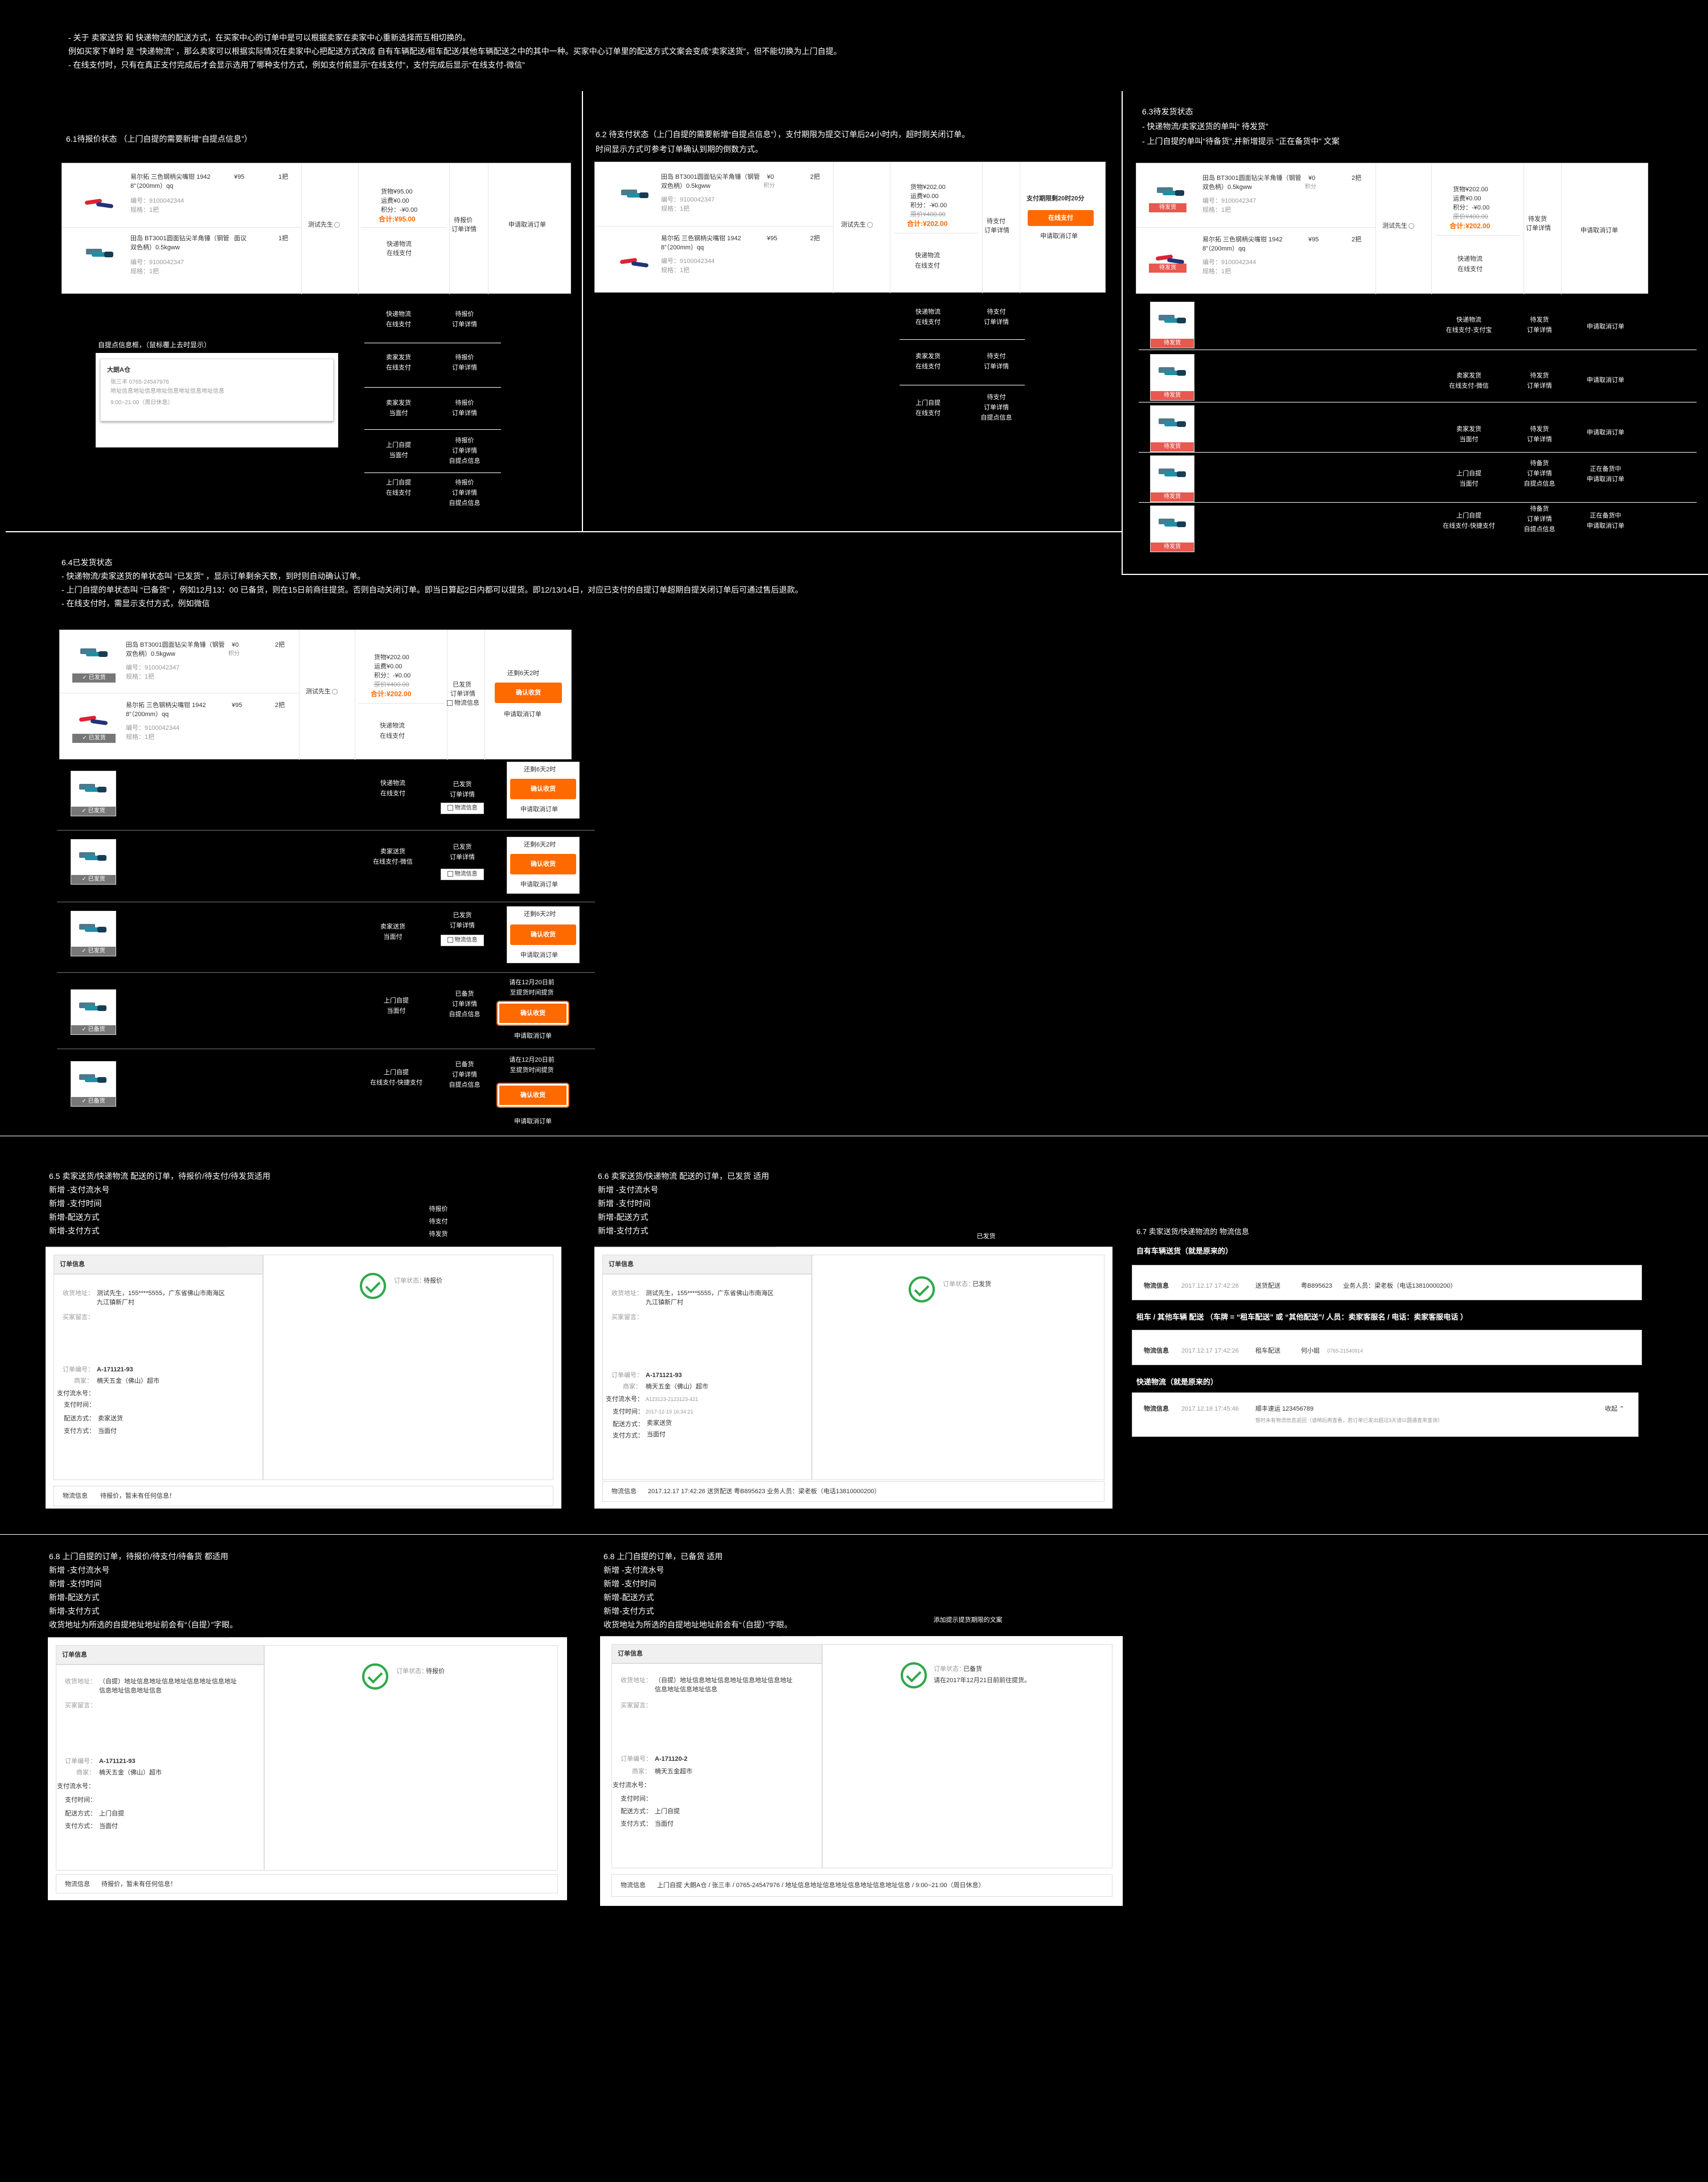  I want to click on price-freight: 运费¥0.00, so click(388, 667).